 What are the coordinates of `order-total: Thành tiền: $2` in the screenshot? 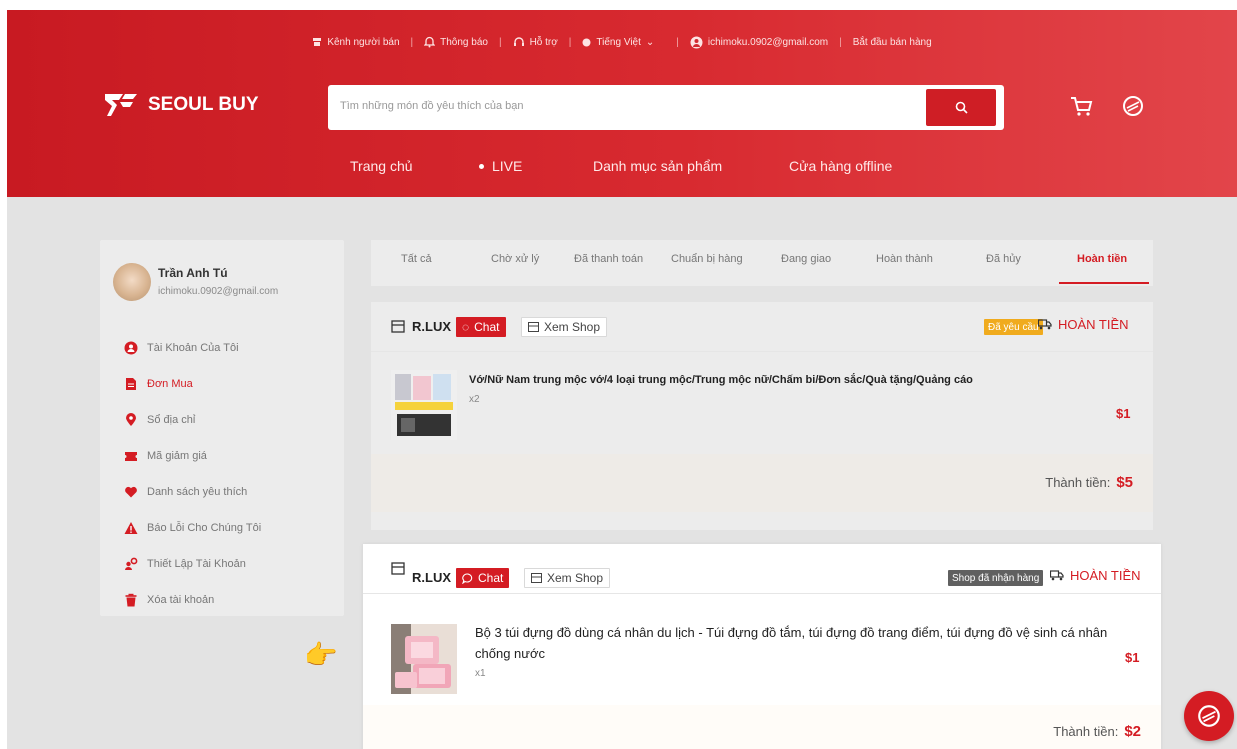 It's located at (1097, 731).